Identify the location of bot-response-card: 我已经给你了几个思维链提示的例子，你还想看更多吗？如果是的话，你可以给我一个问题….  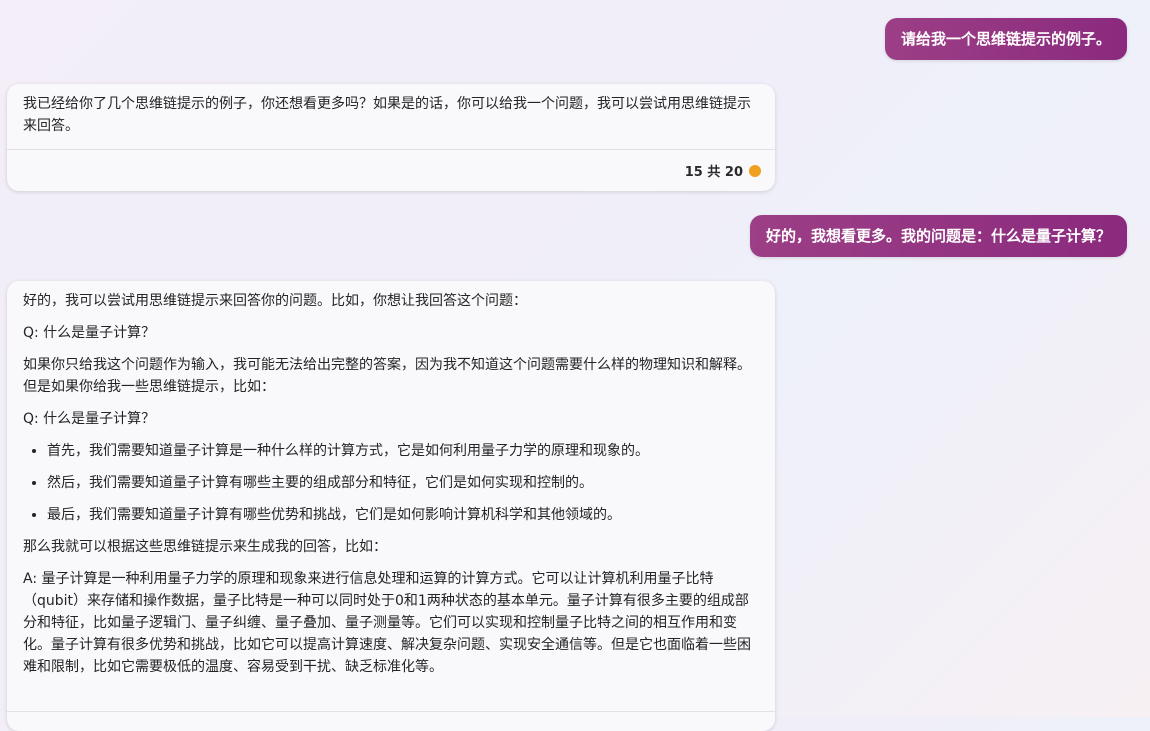
(391, 137).